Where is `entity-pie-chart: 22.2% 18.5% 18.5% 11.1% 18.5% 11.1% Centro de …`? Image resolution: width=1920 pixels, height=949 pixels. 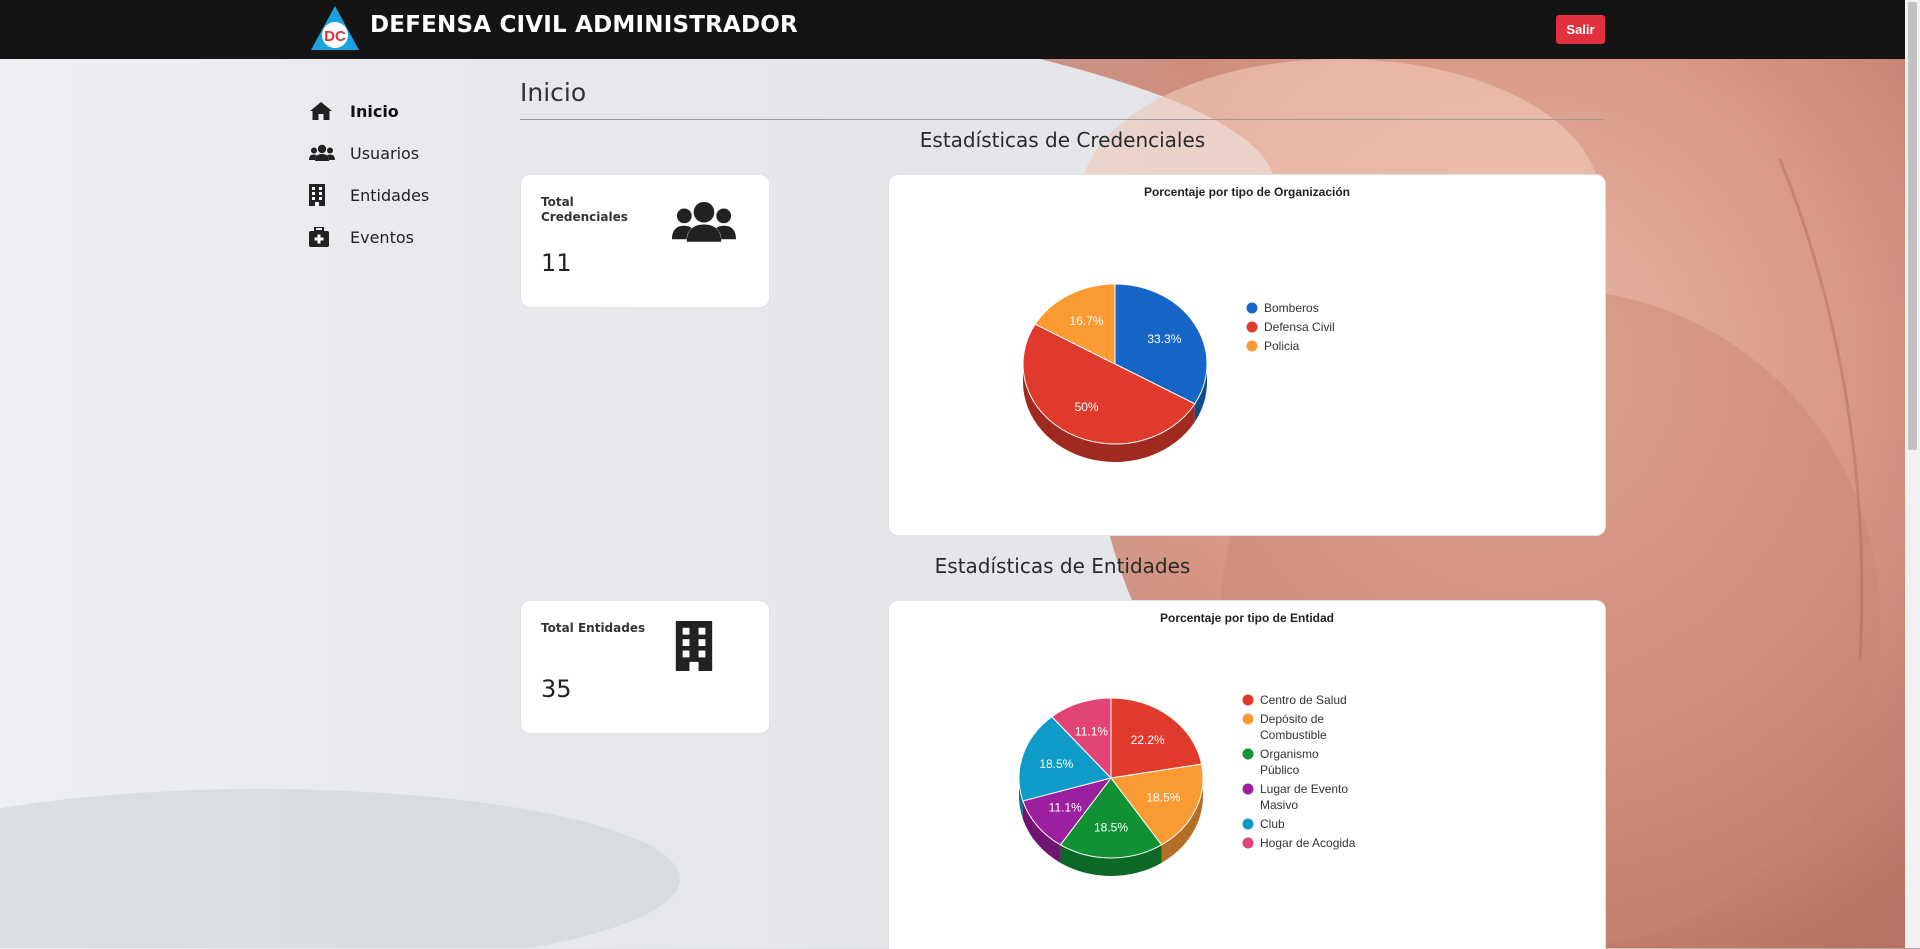
entity-pie-chart: 22.2% 18.5% 18.5% 11.1% 18.5% 11.1% Centro de … is located at coordinates (1187, 784).